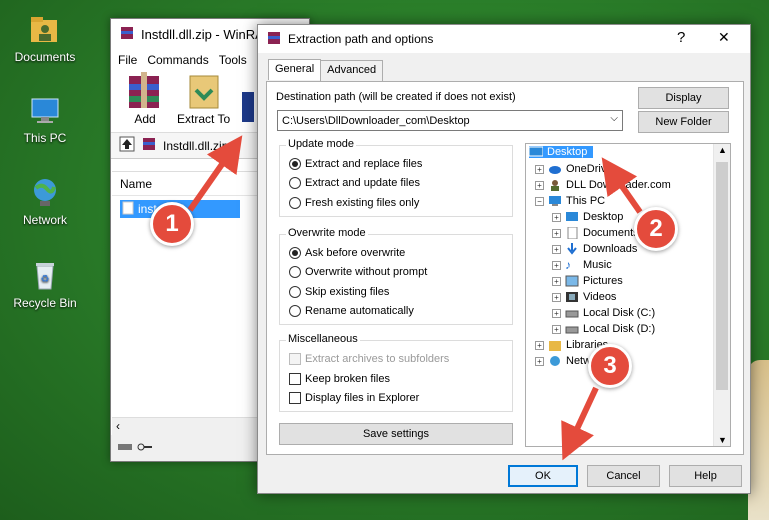  I want to click on arrow-to-extract-to, so click(215, 173).